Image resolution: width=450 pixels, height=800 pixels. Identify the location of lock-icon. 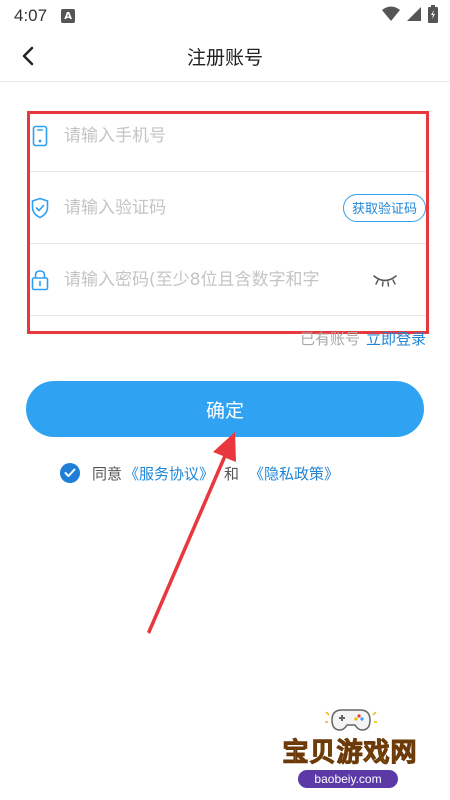
(40, 280).